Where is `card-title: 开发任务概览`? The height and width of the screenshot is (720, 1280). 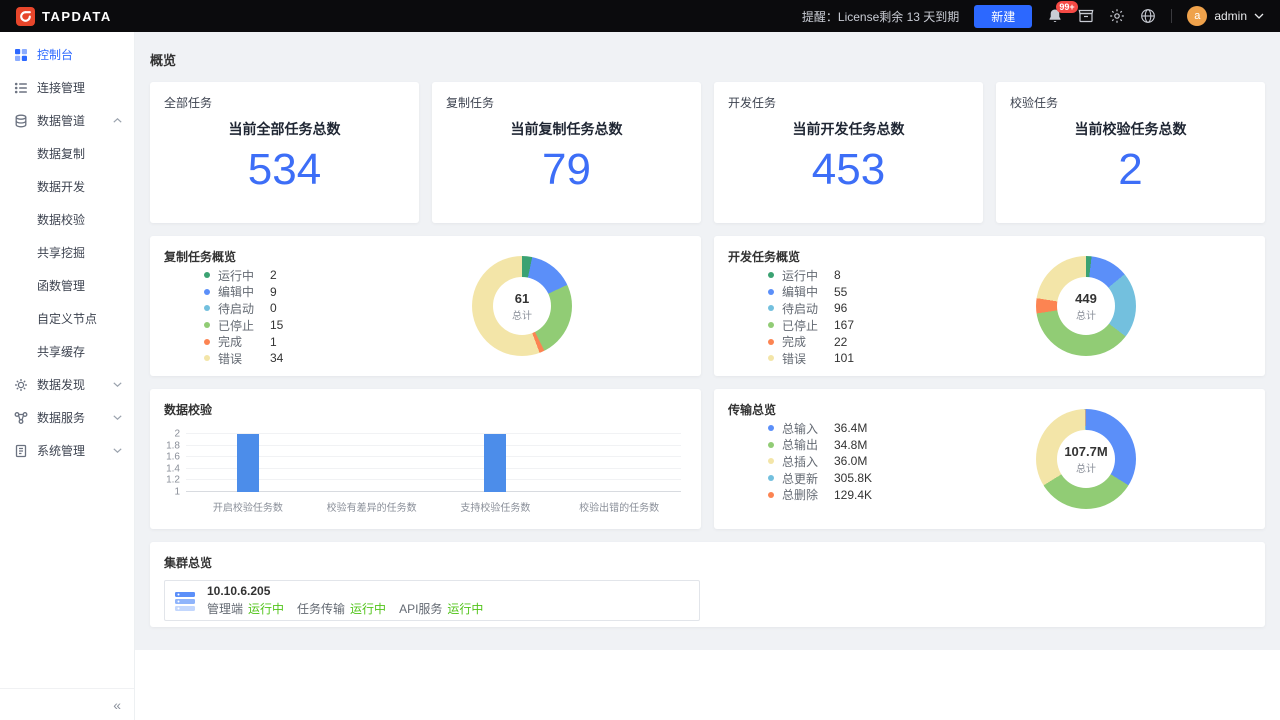 card-title: 开发任务概览 is located at coordinates (764, 257).